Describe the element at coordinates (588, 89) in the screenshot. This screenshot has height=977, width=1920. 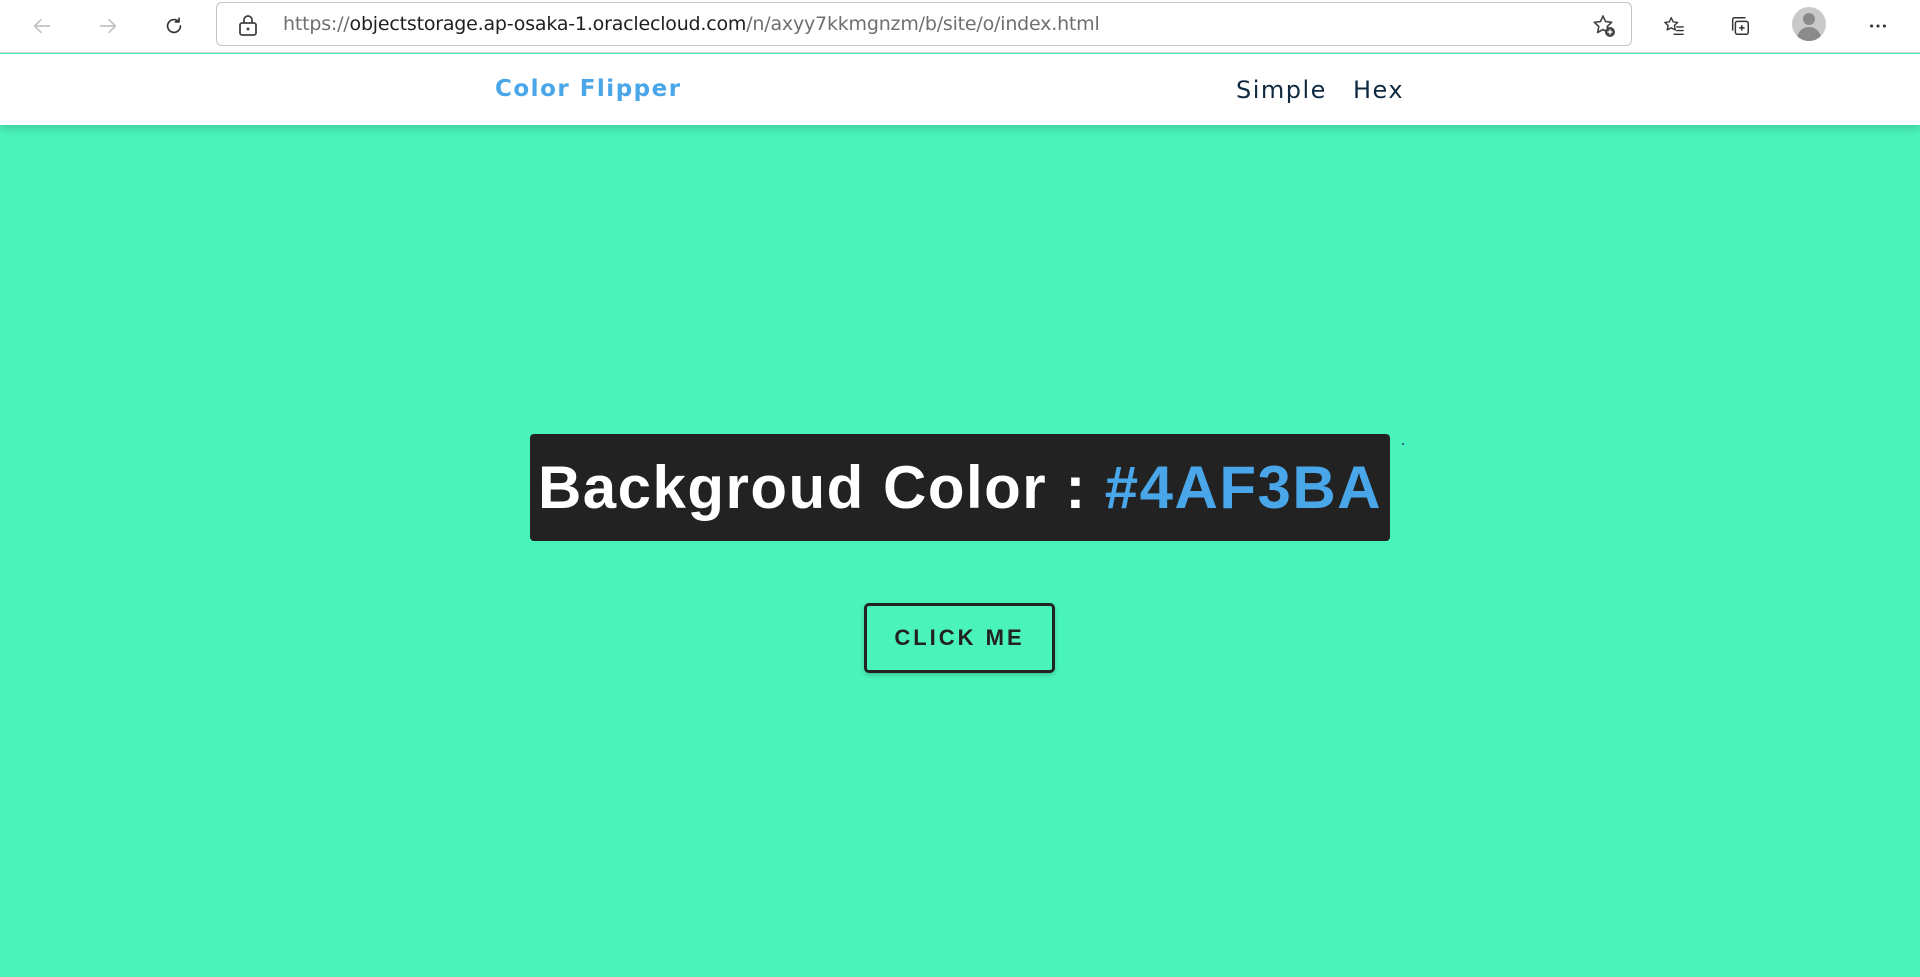
I see `brand-logo: Color Flipper` at that location.